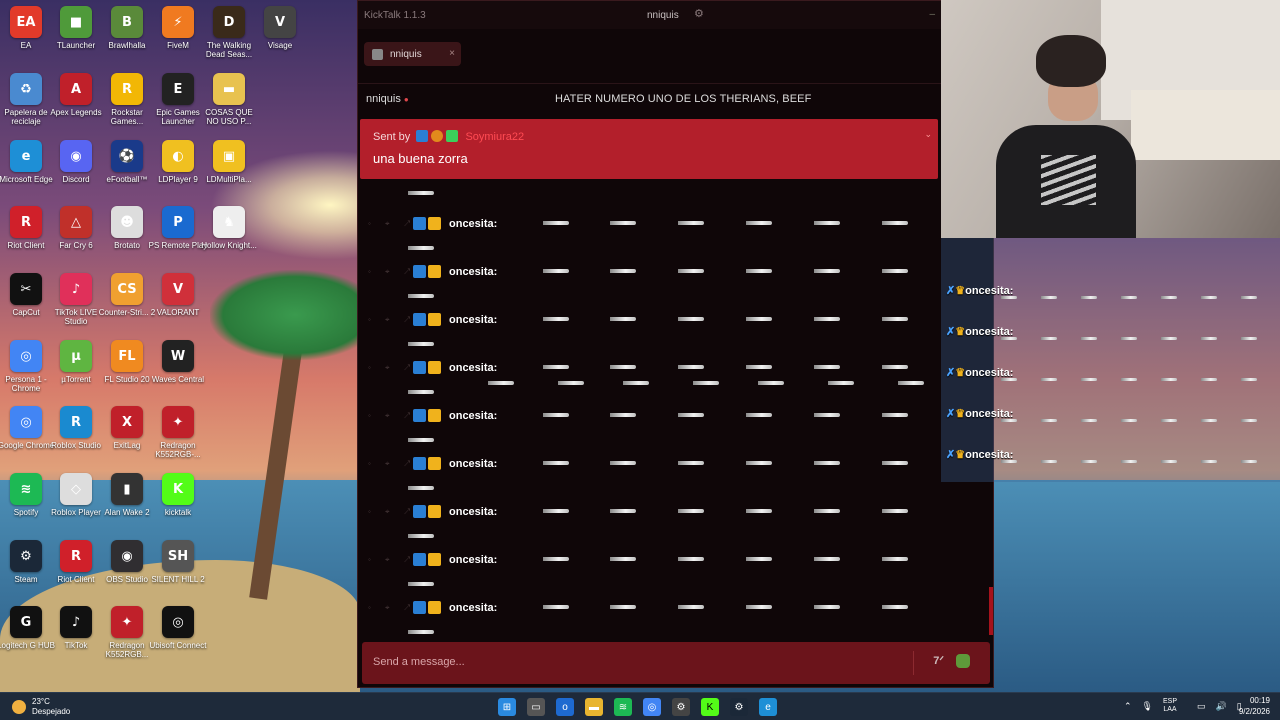 The width and height of the screenshot is (1280, 720). What do you see at coordinates (26, 295) in the screenshot?
I see `desktop-icon: ✂ CapCut` at bounding box center [26, 295].